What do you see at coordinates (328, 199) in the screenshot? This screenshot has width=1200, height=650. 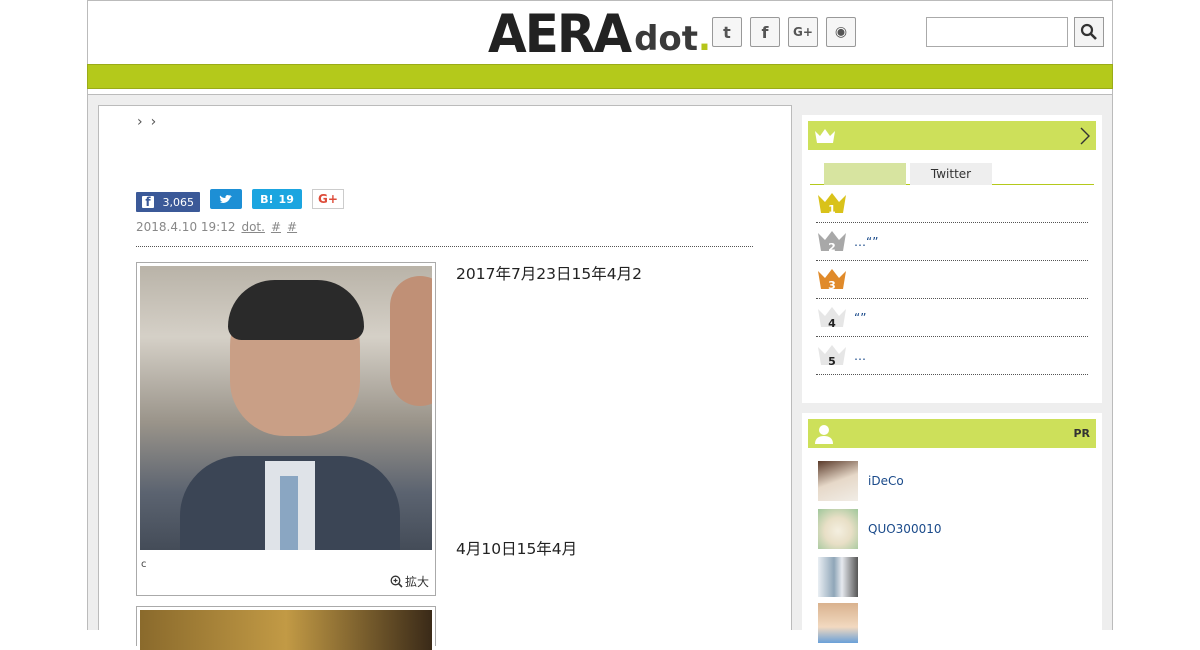 I see `googleplus-share-button: G+` at bounding box center [328, 199].